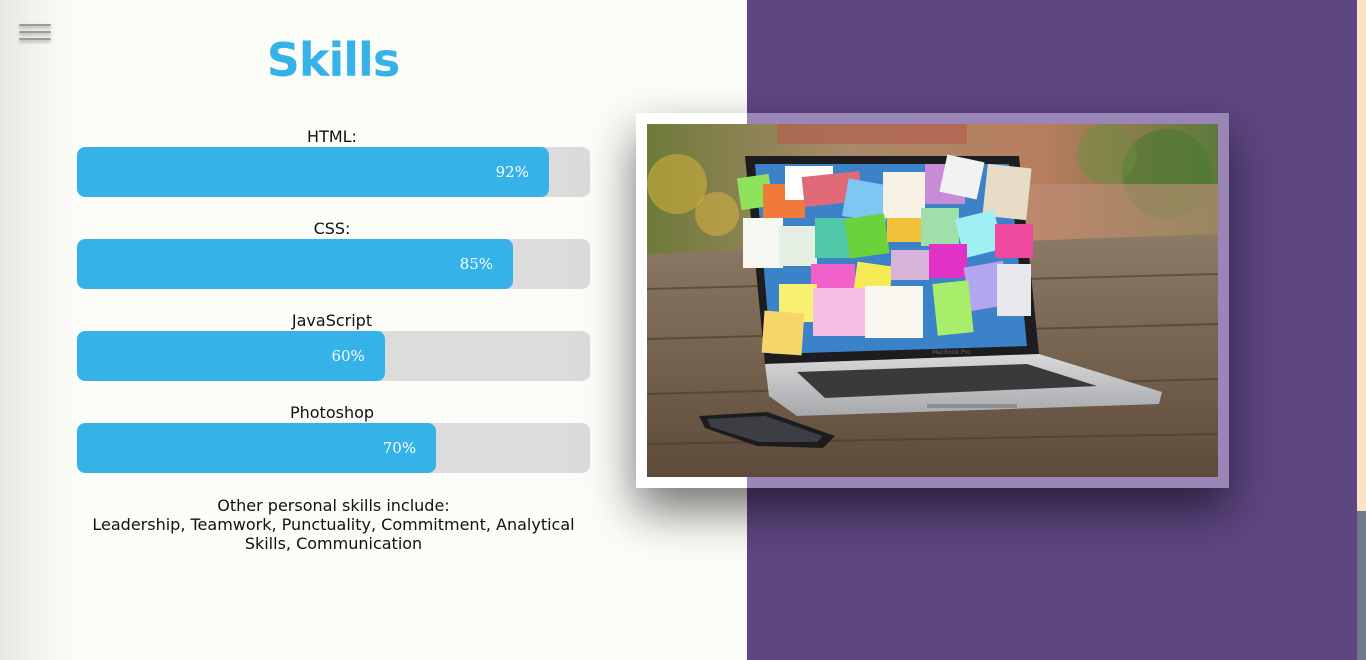 The height and width of the screenshot is (660, 1366). What do you see at coordinates (332, 136) in the screenshot?
I see `skill-label: HTML:` at bounding box center [332, 136].